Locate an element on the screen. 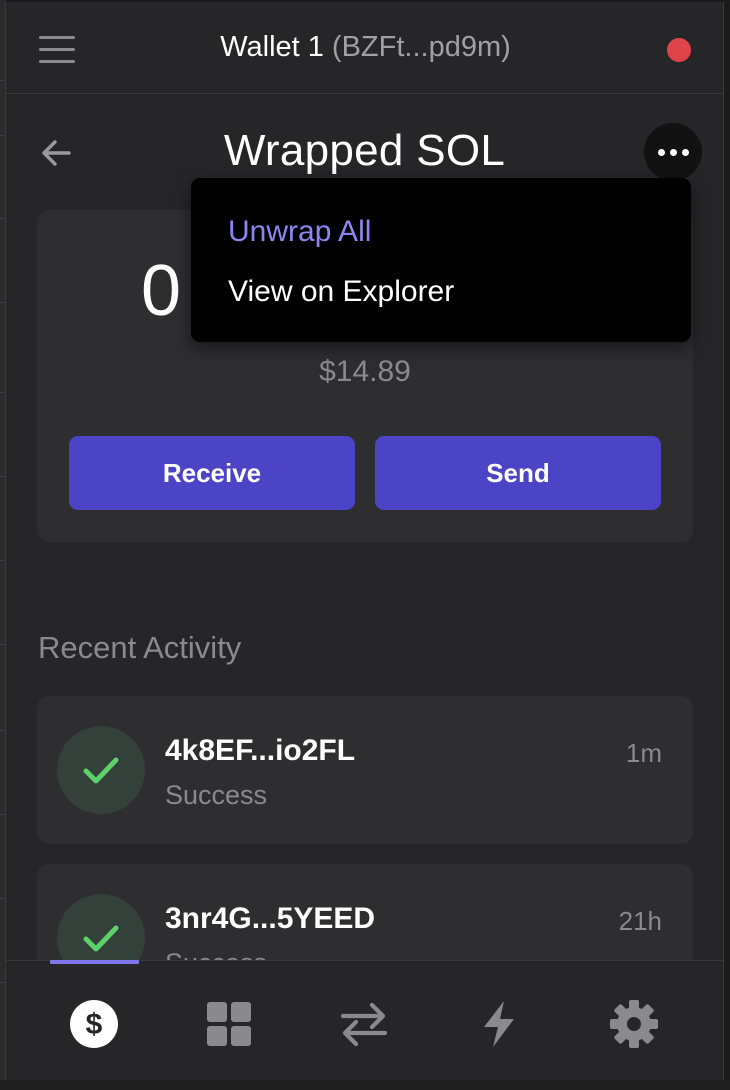 The image size is (730, 1090). more-options-icon is located at coordinates (673, 152).